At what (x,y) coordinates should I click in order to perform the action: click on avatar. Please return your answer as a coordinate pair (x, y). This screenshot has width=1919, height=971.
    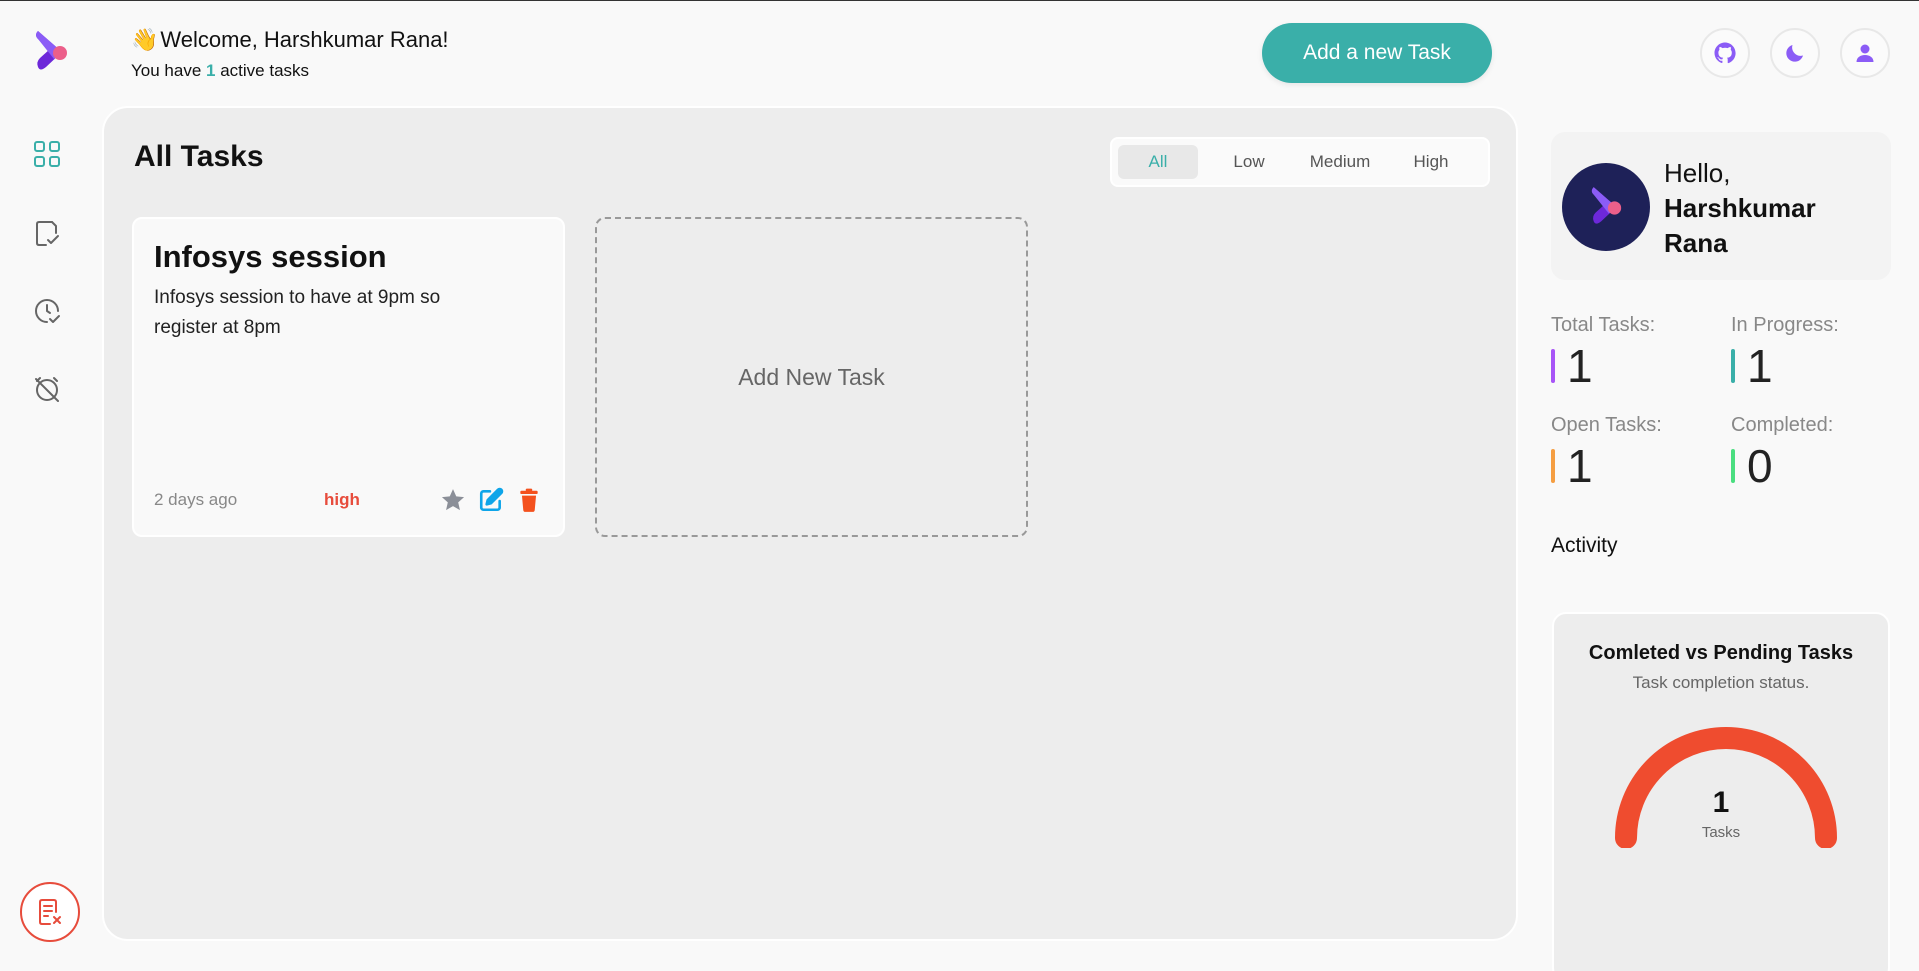
    Looking at the image, I should click on (1606, 207).